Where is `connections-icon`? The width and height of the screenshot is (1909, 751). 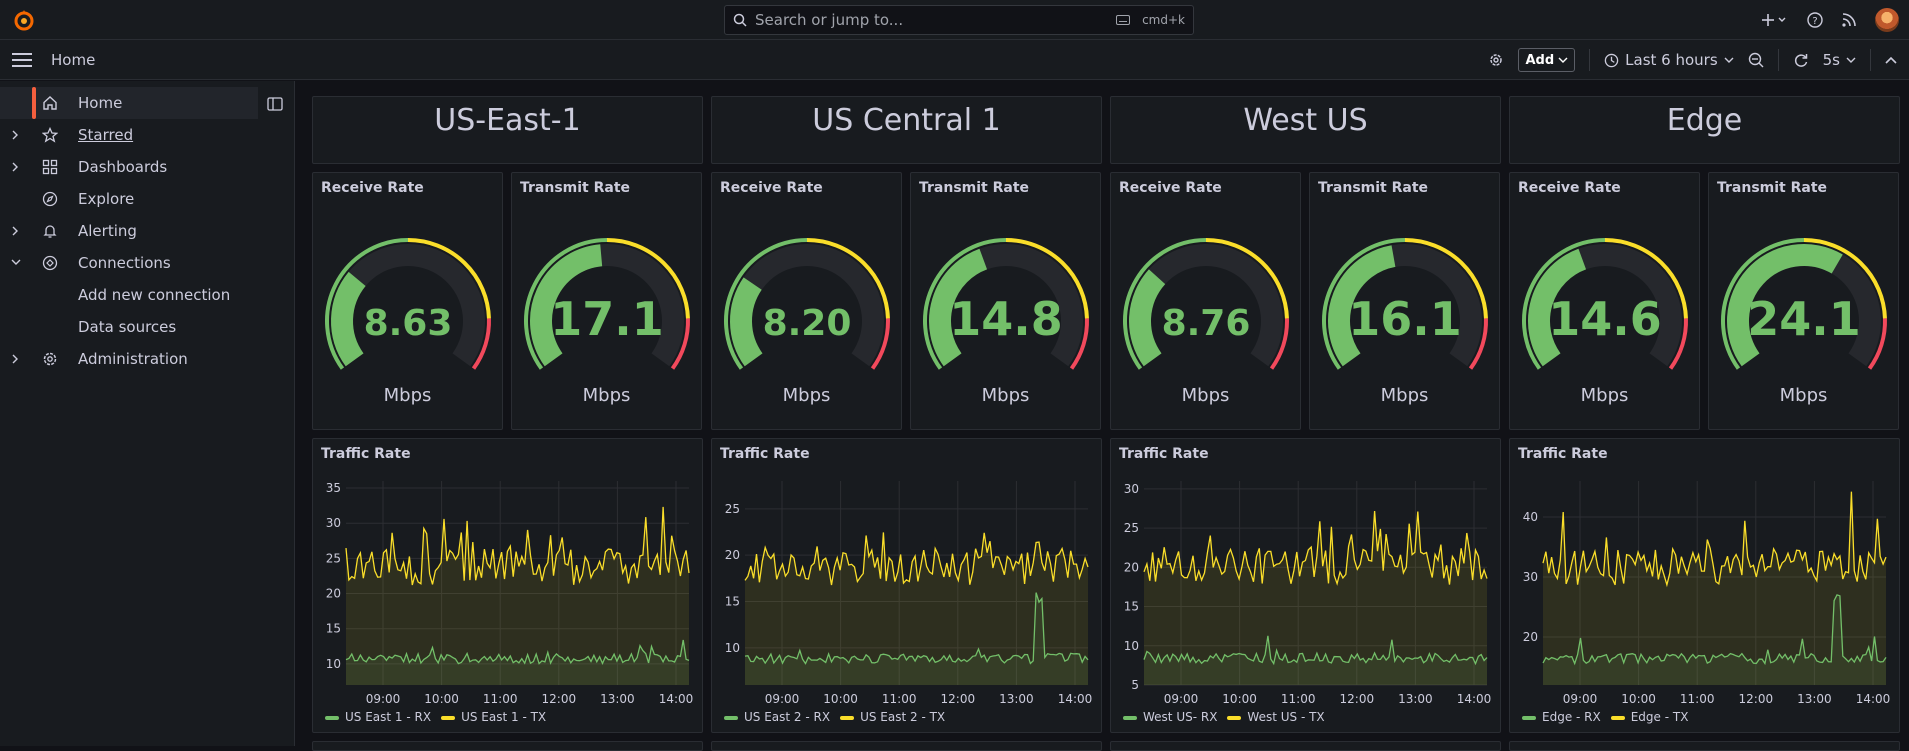 connections-icon is located at coordinates (50, 263).